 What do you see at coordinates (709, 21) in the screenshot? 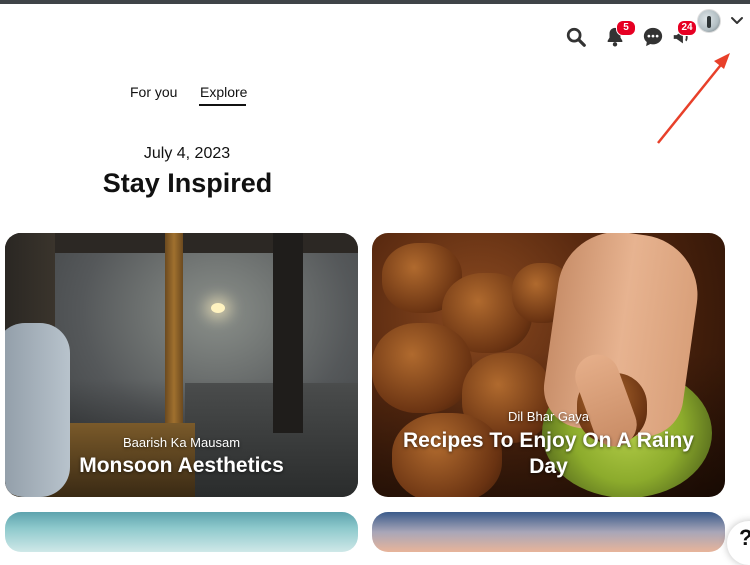
I see `avatar` at bounding box center [709, 21].